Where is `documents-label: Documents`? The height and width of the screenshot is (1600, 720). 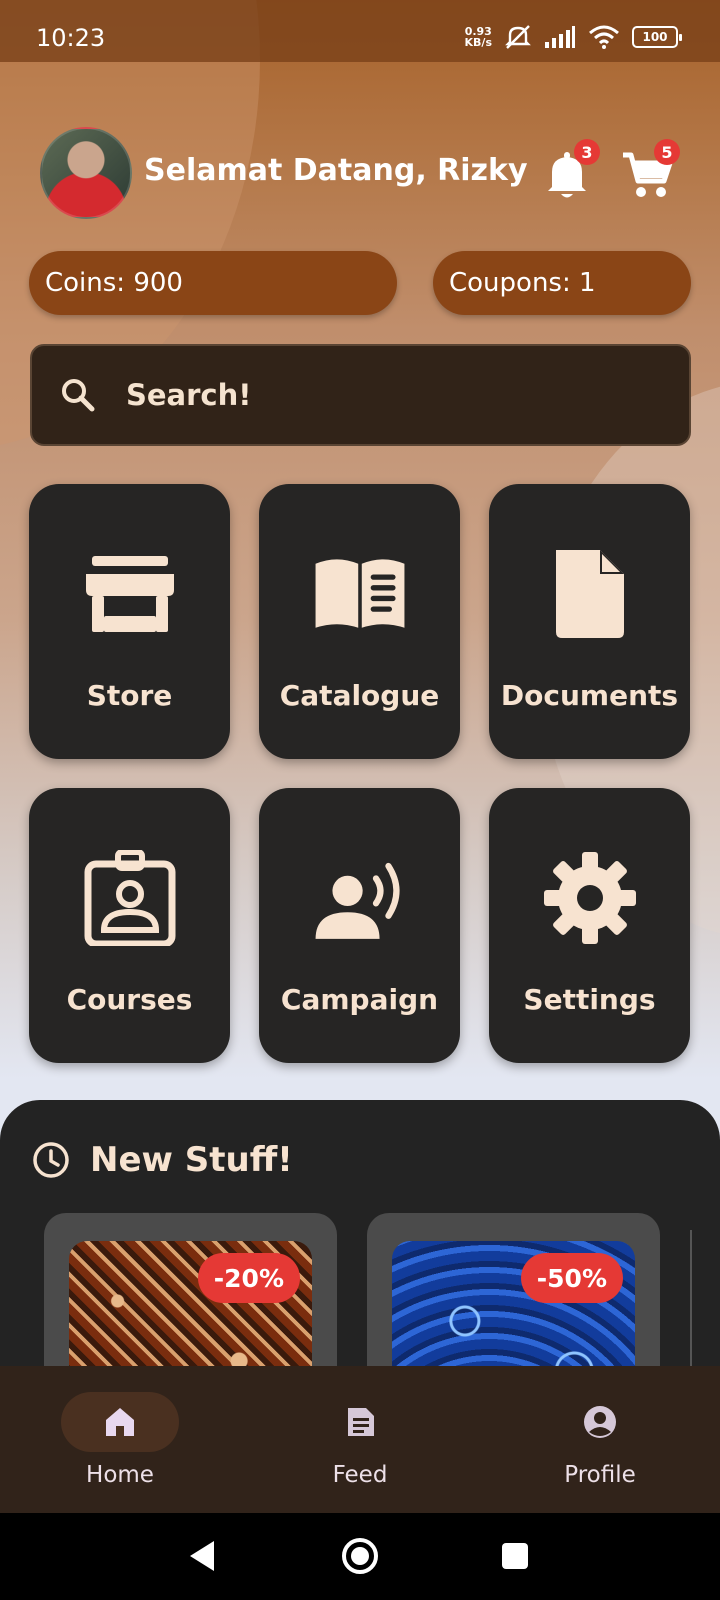
documents-label: Documents is located at coordinates (589, 695).